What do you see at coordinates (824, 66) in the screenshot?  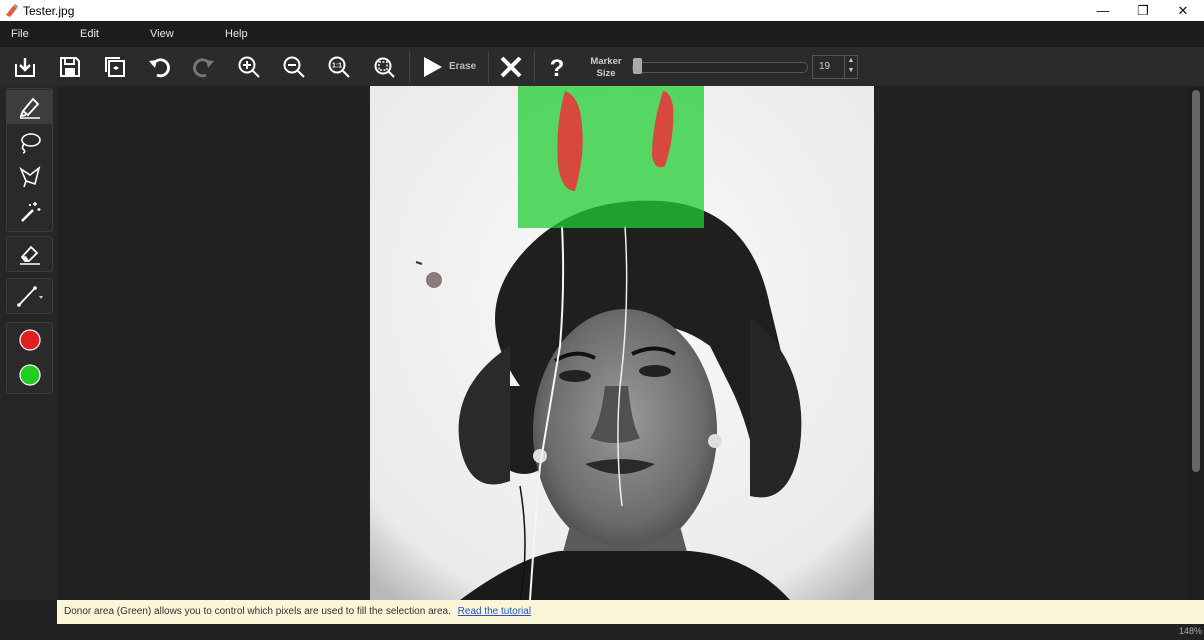 I see `marker-size-value: 19` at bounding box center [824, 66].